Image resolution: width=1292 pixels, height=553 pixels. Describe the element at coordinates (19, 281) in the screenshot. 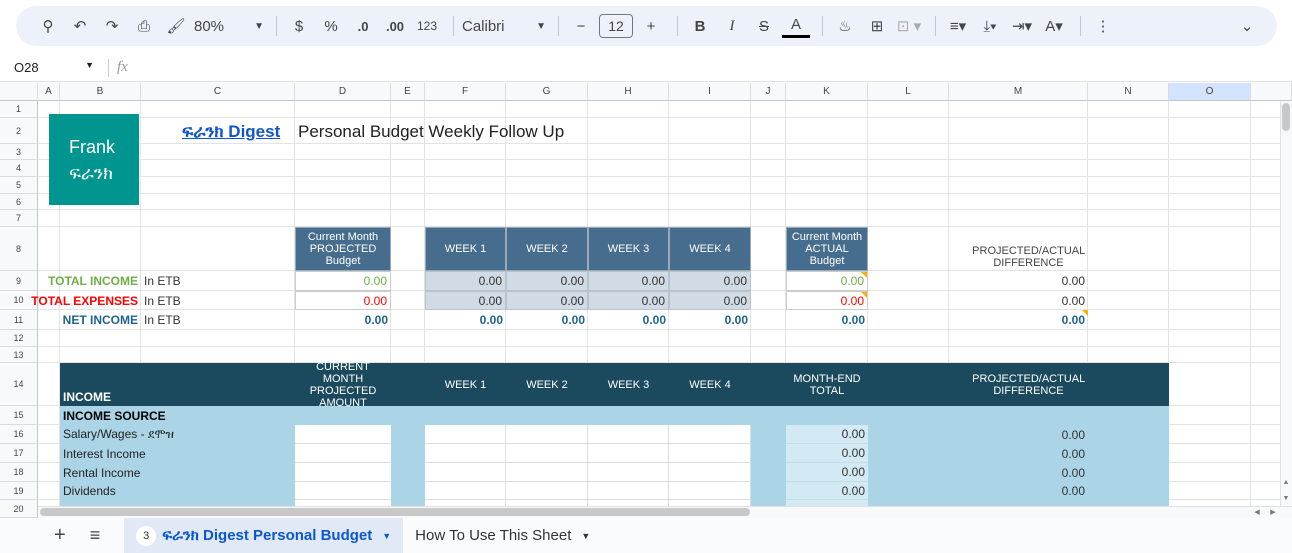

I see `row-header-9: 9` at that location.